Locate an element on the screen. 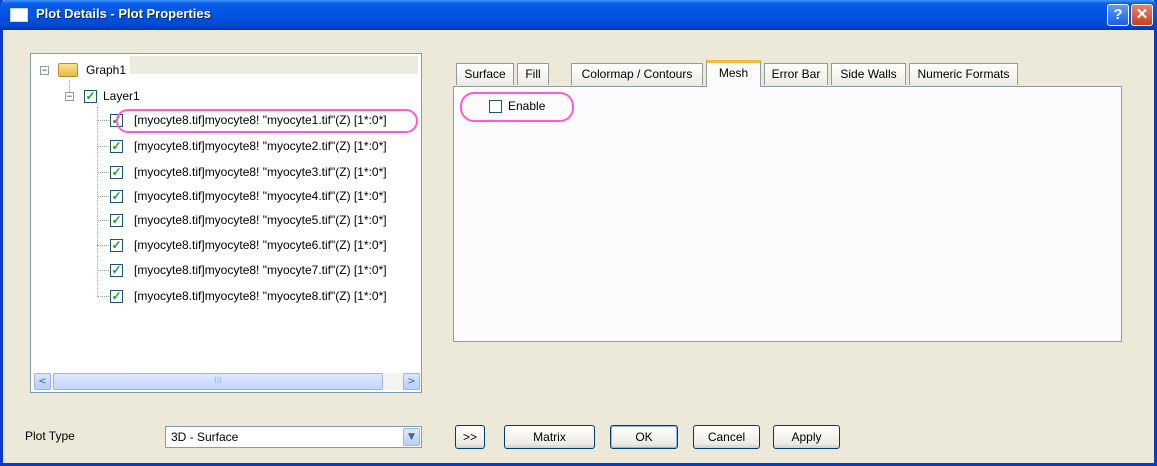 The width and height of the screenshot is (1157, 466). help-button: ? is located at coordinates (1118, 15).